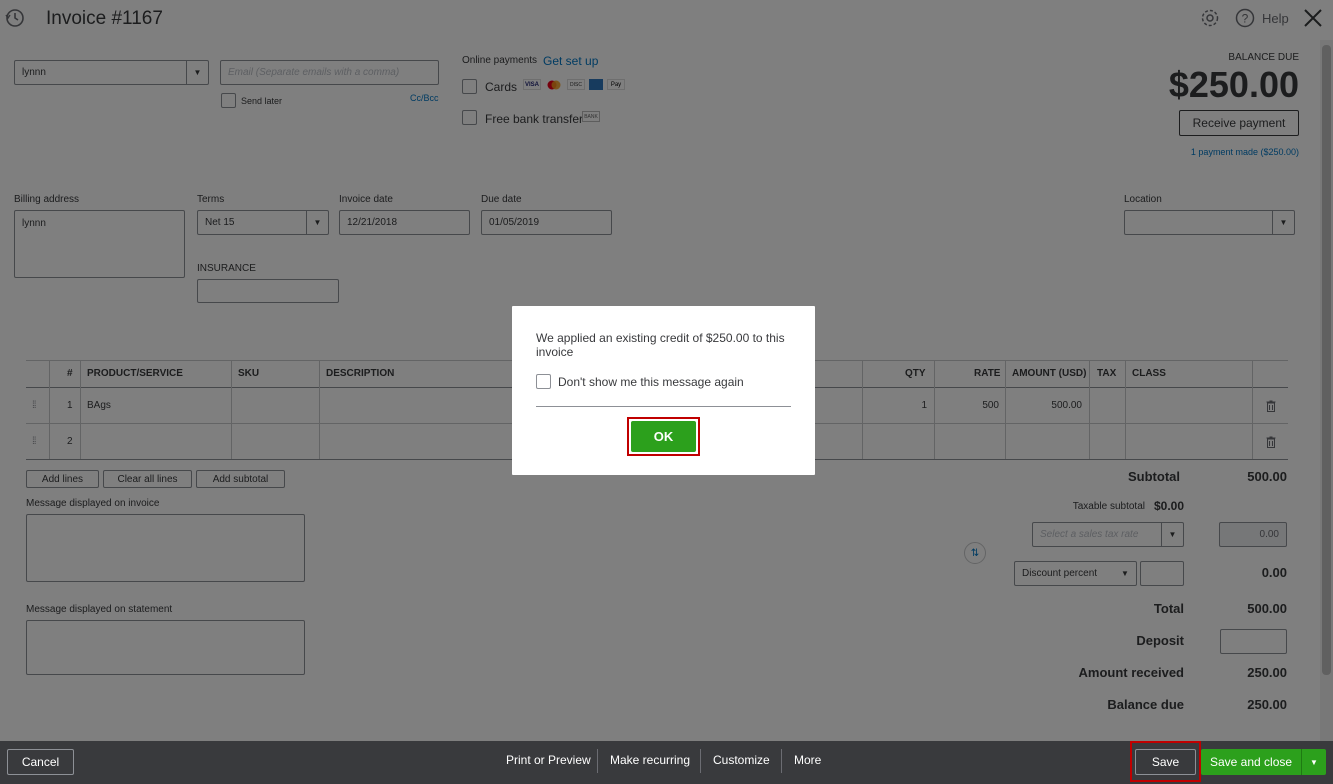 This screenshot has height=784, width=1333. I want to click on dont-show-checkbox, so click(543, 381).